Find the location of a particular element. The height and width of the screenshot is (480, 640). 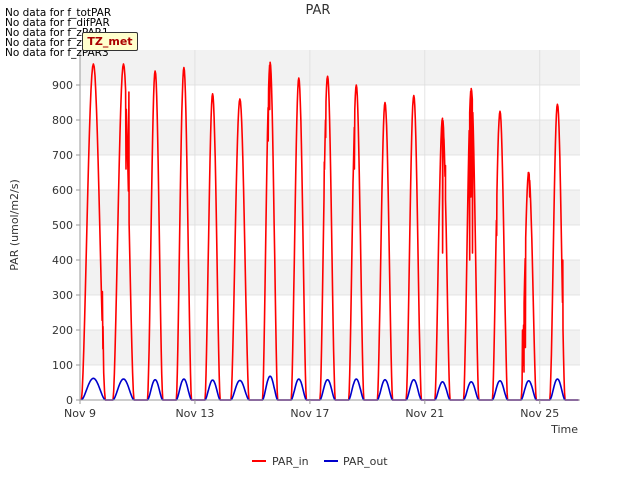

x-tick-label: Nov 25 is located at coordinates (539, 413).